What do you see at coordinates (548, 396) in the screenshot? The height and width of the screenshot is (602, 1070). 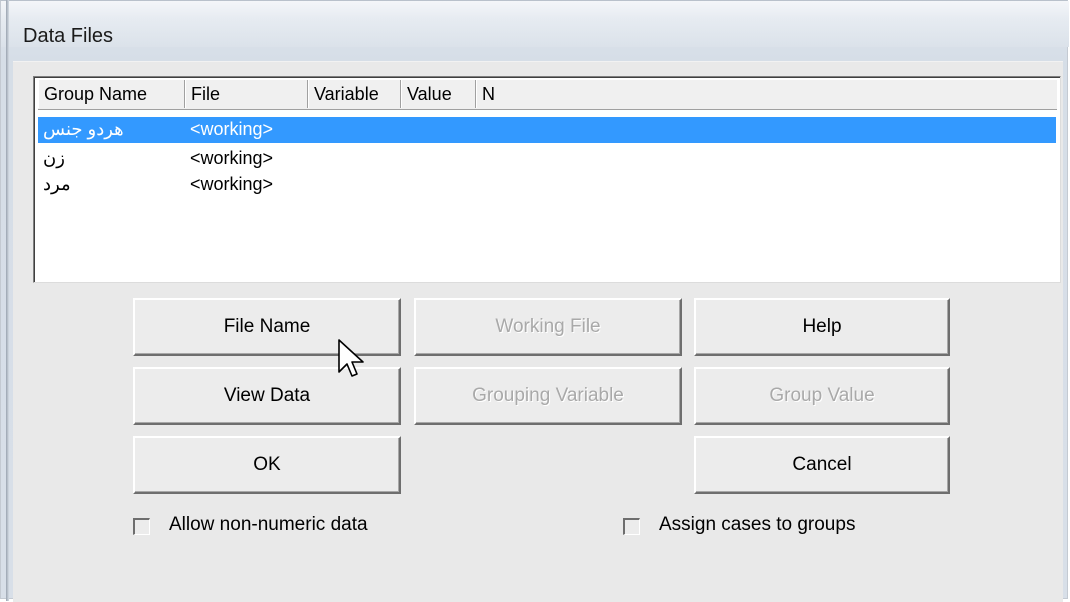 I see `grouping-variable-button: Grouping Variable` at bounding box center [548, 396].